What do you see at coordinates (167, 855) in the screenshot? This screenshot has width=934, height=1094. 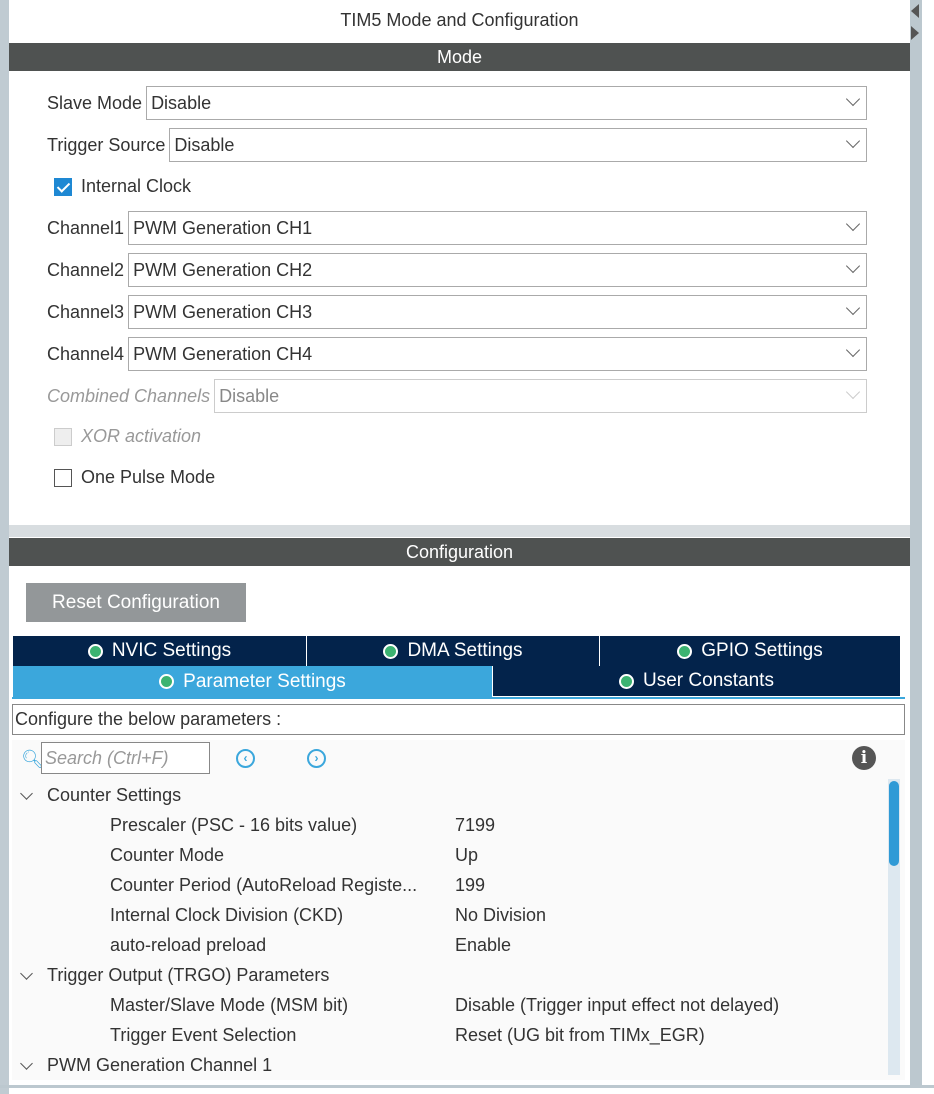 I see `param-name: Counter Mode` at bounding box center [167, 855].